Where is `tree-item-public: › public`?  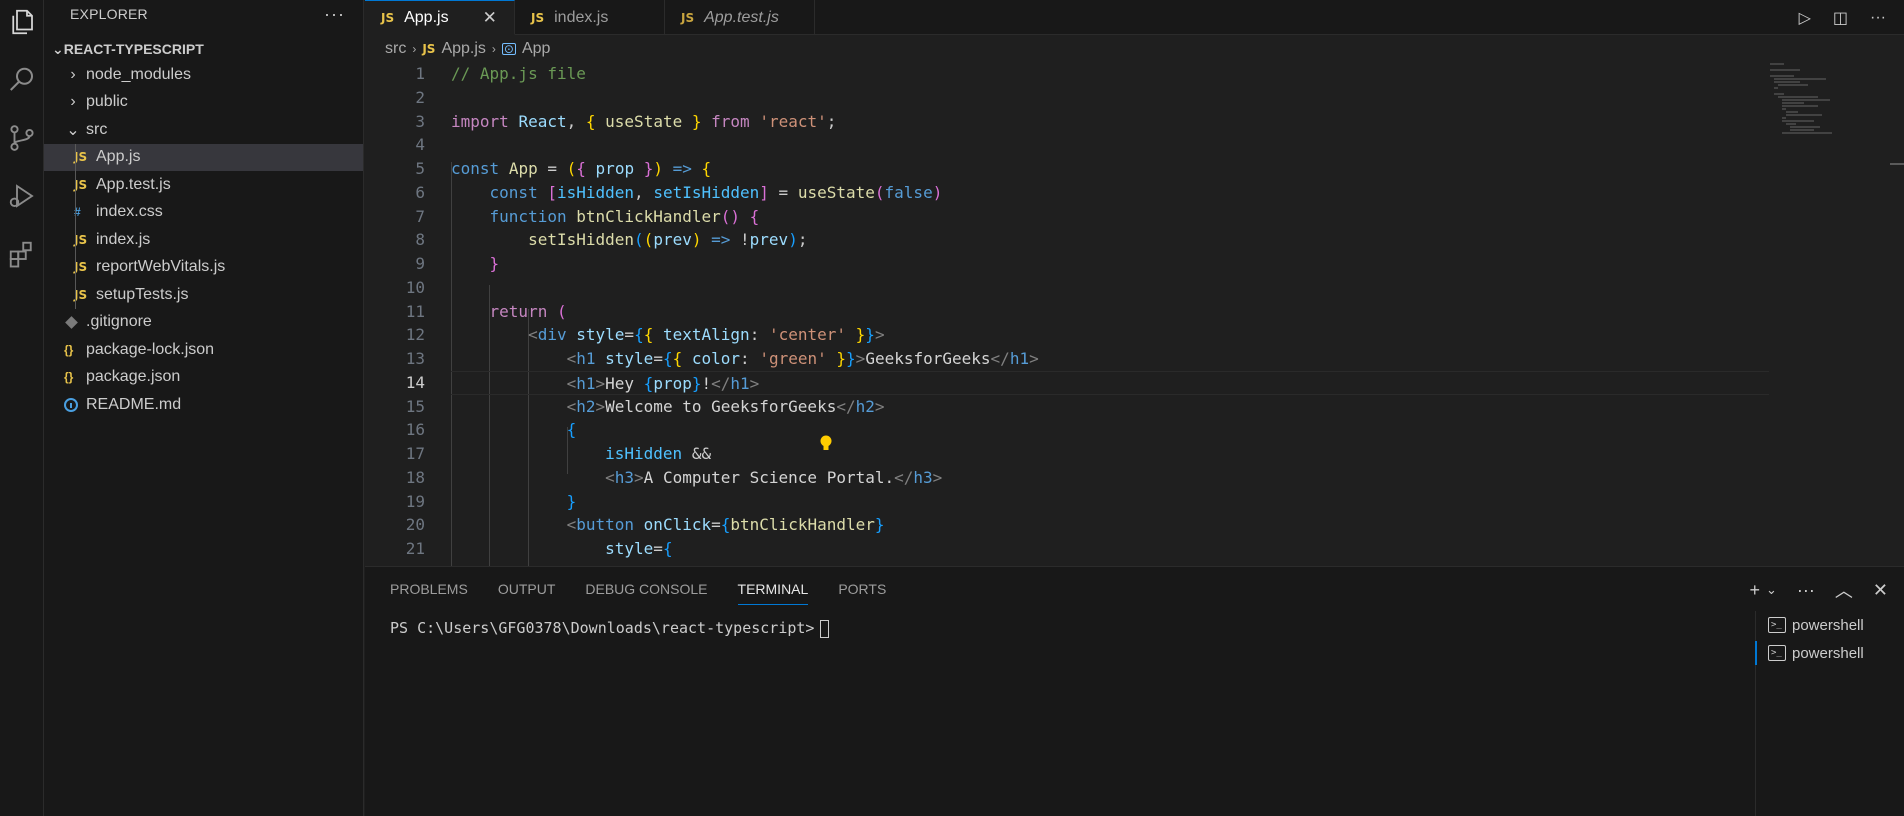 tree-item-public: › public is located at coordinates (203, 103).